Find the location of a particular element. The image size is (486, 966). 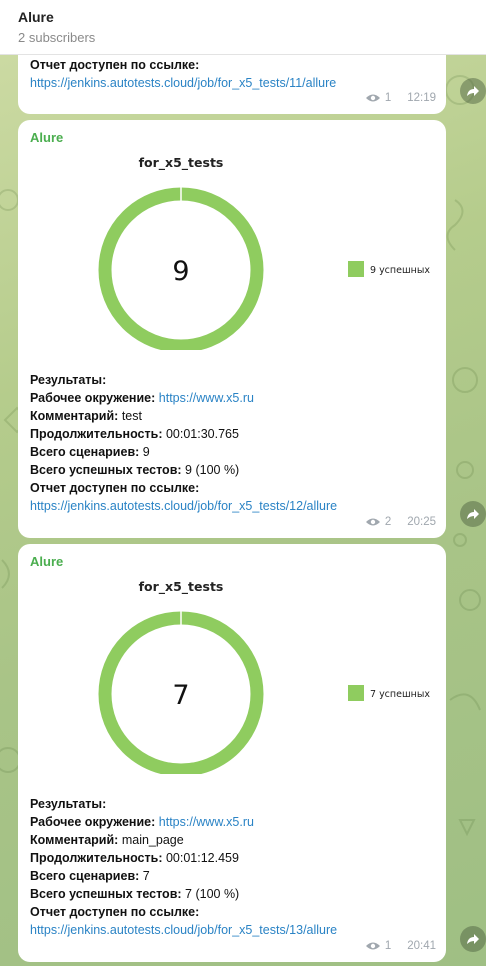

channel-header: Alure 2 subscribers is located at coordinates (243, 27).